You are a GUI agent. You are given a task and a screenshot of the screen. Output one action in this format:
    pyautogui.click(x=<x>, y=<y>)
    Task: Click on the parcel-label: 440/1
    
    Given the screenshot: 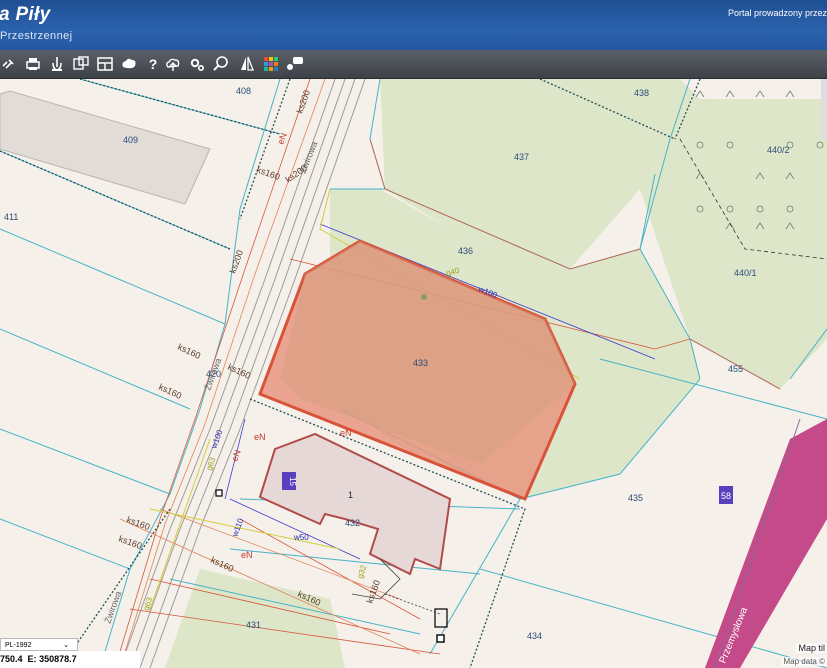 What is the action you would take?
    pyautogui.click(x=745, y=273)
    